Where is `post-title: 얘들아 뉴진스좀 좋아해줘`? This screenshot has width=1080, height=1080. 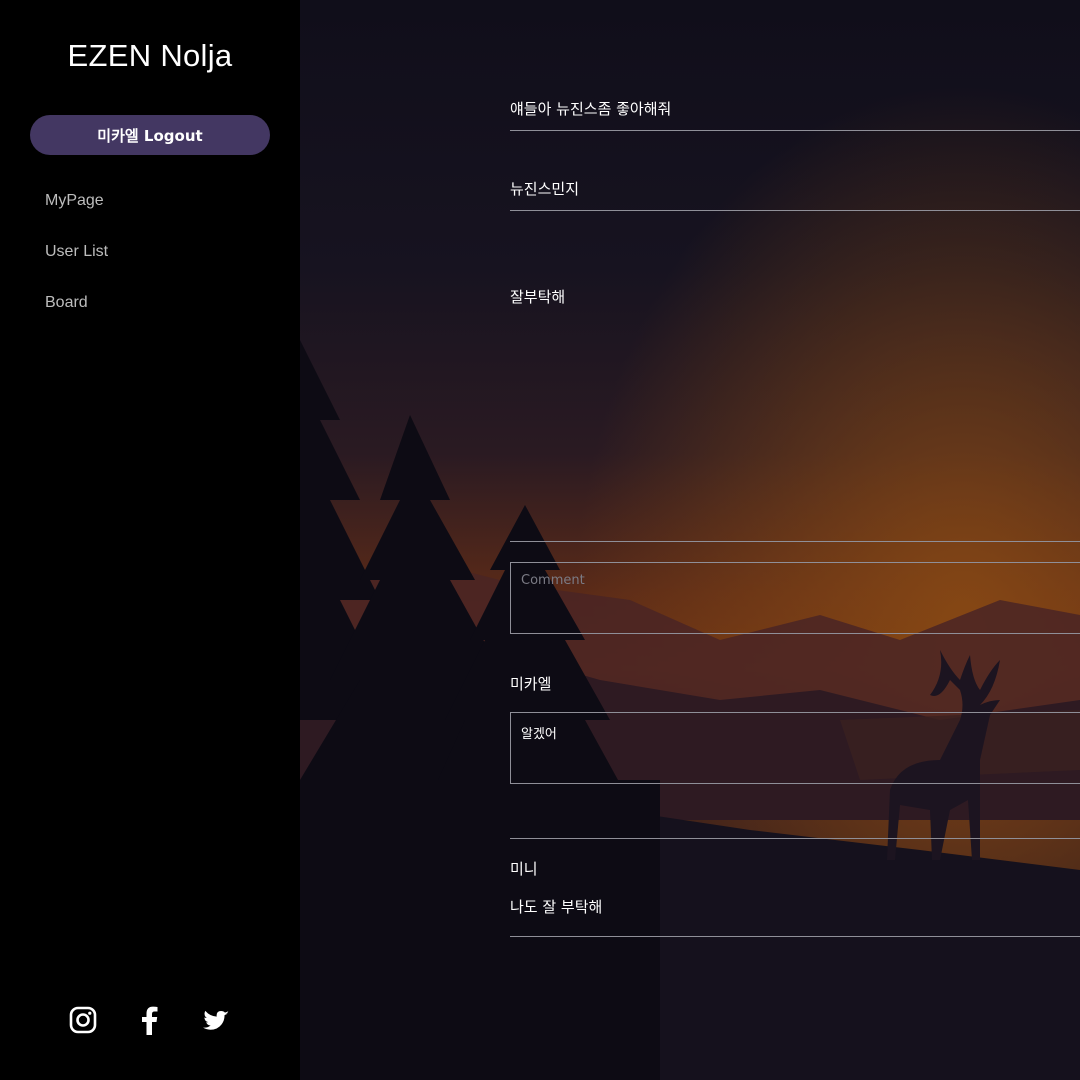 post-title: 얘들아 뉴진스좀 좋아해줘 is located at coordinates (795, 113).